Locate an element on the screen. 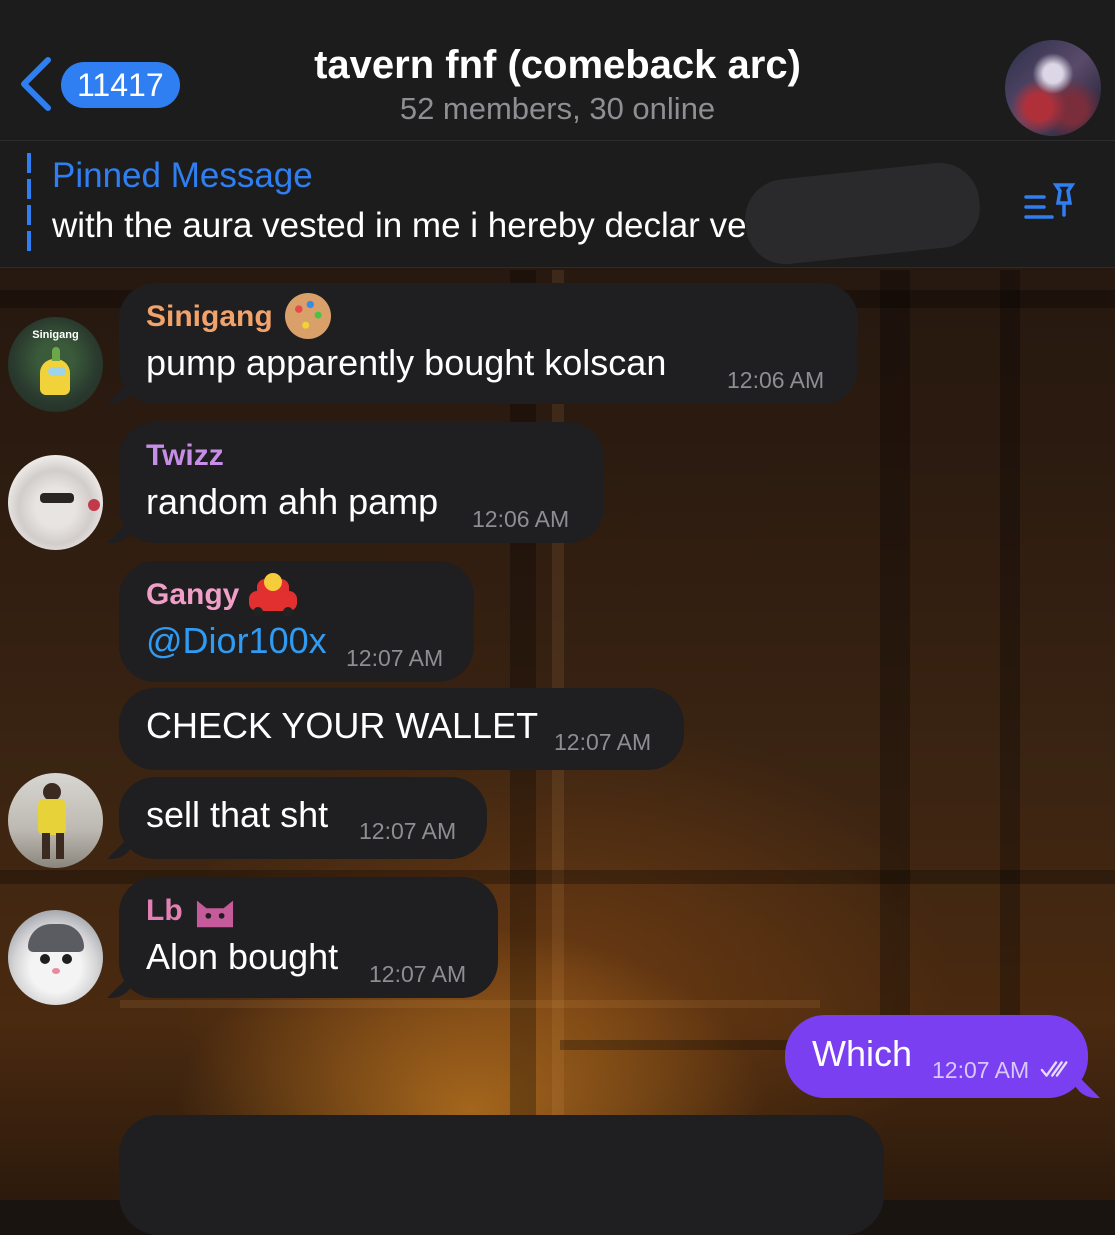 The image size is (1115, 1235). cat-face-icon is located at coordinates (215, 914).